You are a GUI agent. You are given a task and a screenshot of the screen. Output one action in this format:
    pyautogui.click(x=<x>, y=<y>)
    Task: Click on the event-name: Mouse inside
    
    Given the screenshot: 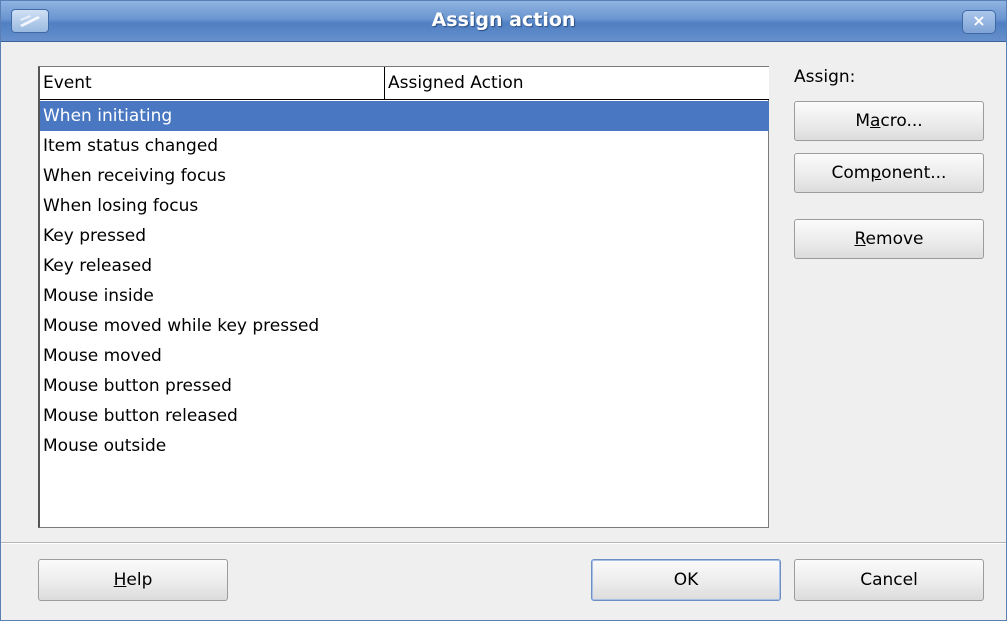 What is the action you would take?
    pyautogui.click(x=98, y=296)
    